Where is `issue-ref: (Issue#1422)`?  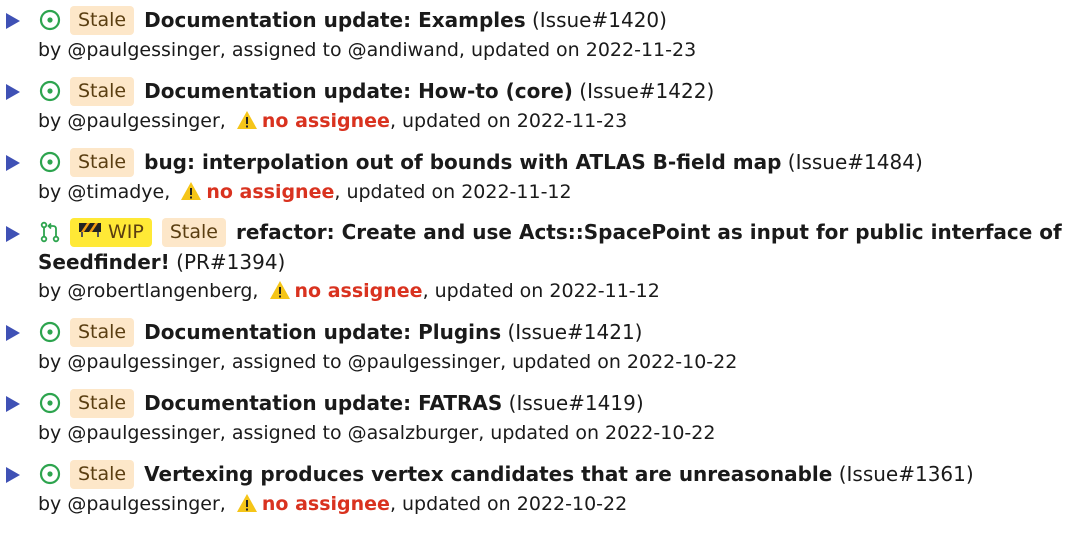 issue-ref: (Issue#1422) is located at coordinates (646, 91).